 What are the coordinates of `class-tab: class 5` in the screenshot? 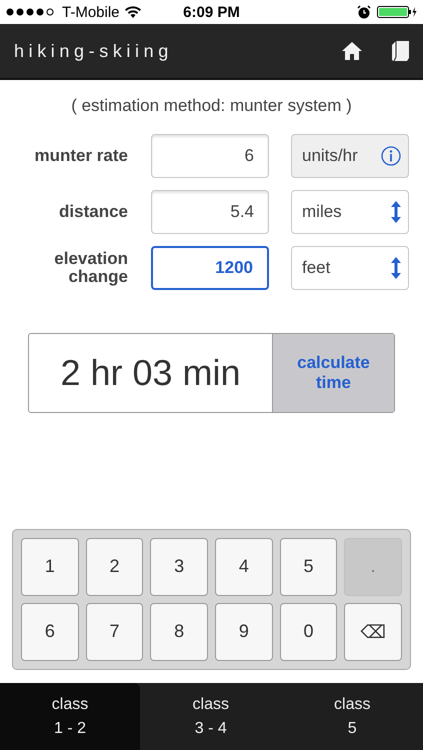 It's located at (352, 716).